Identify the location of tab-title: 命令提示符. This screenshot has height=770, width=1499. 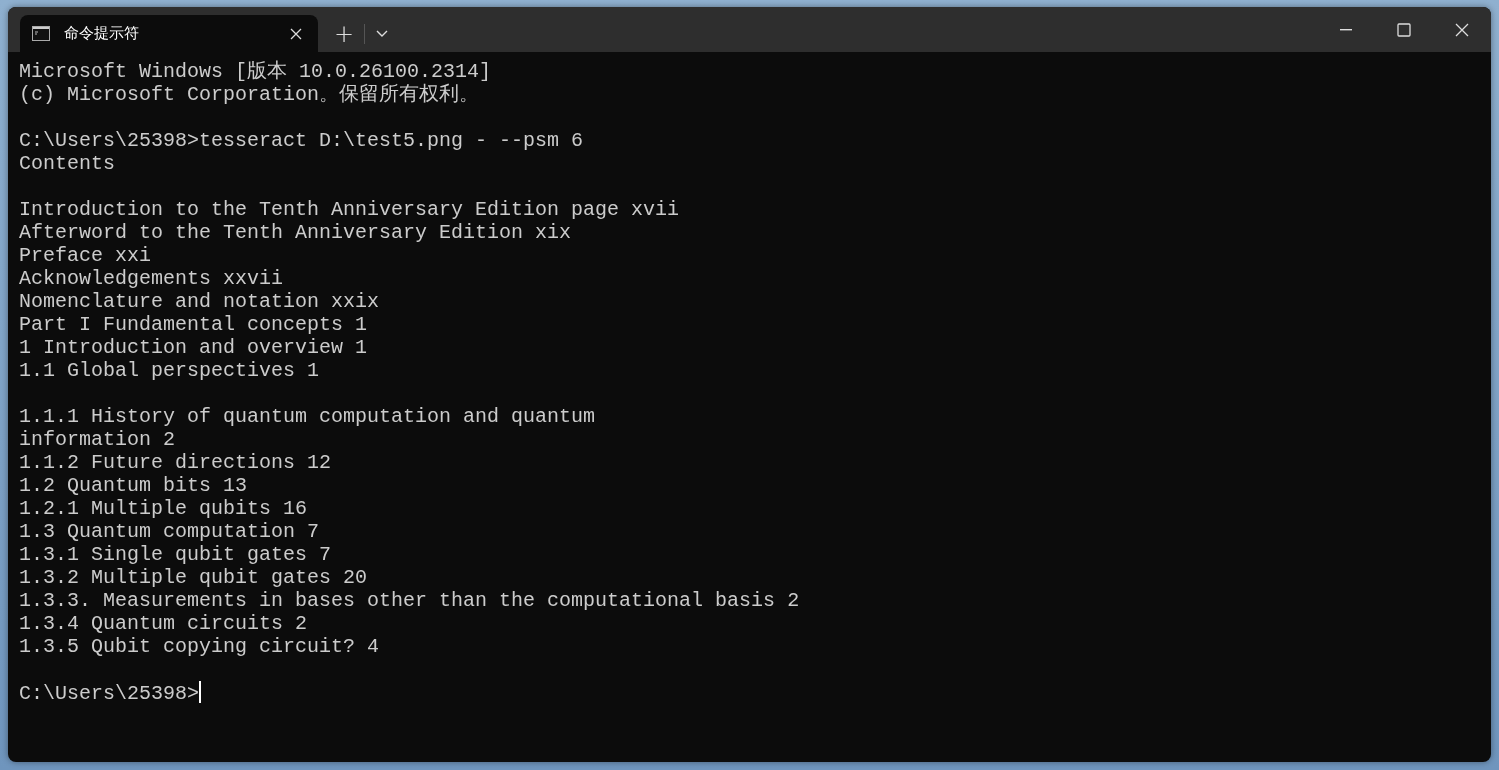
(102, 34).